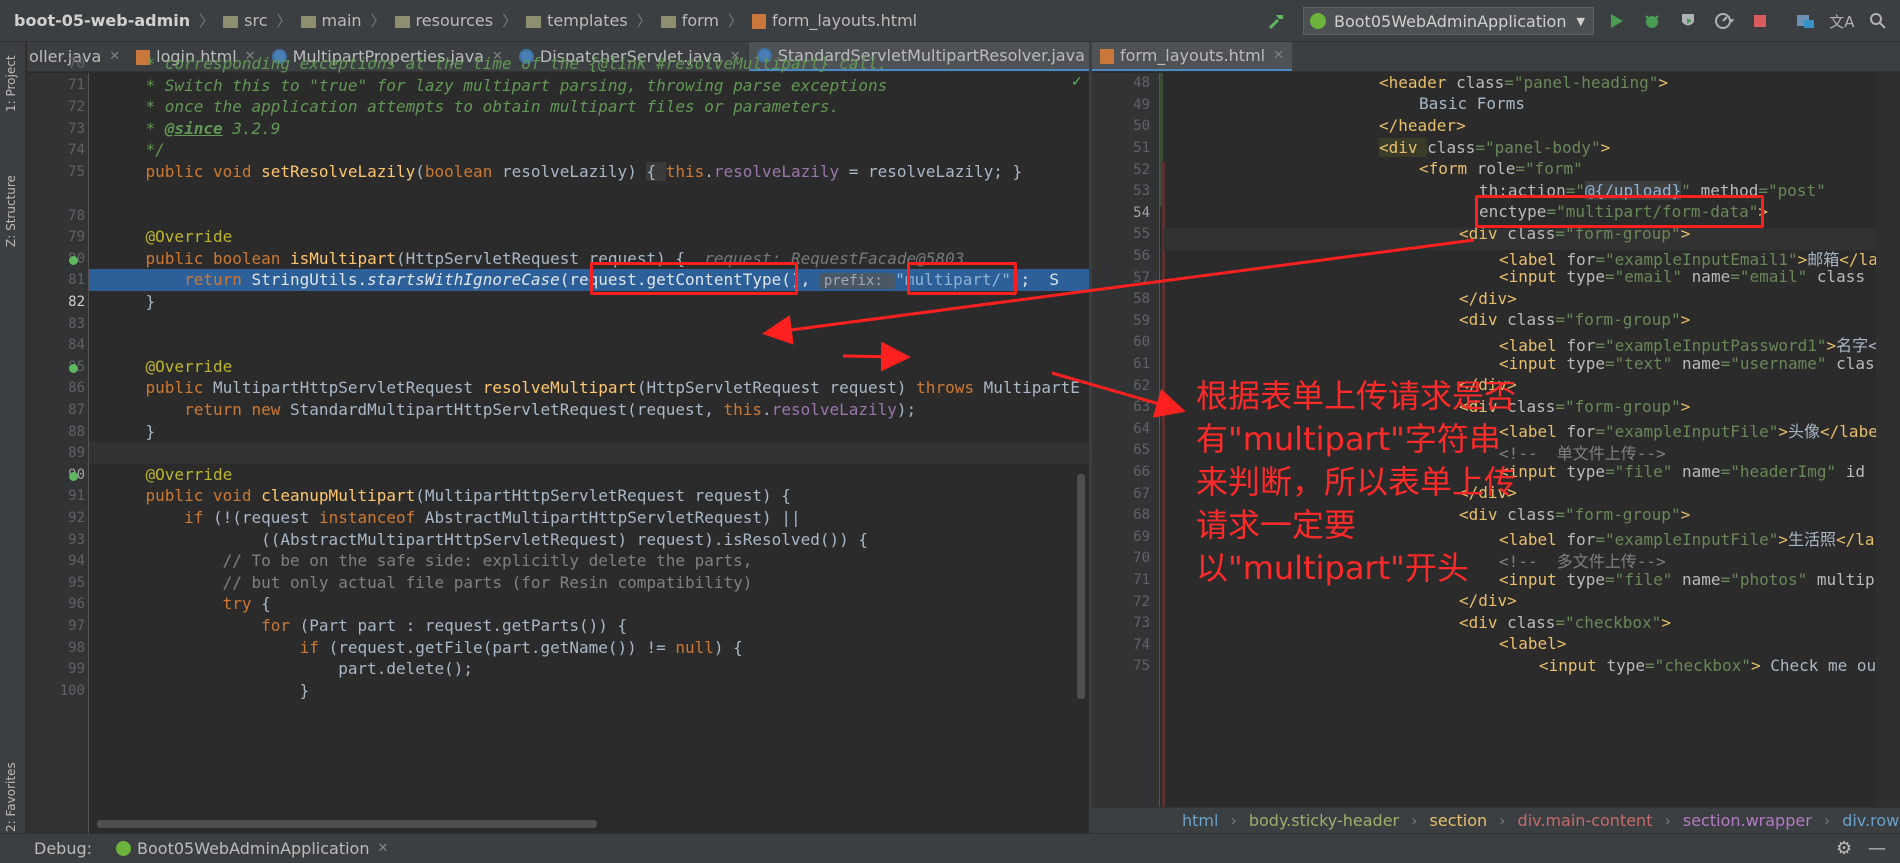 The image size is (1900, 863). I want to click on arrow-contenttype-to-prefix, so click(876, 356).